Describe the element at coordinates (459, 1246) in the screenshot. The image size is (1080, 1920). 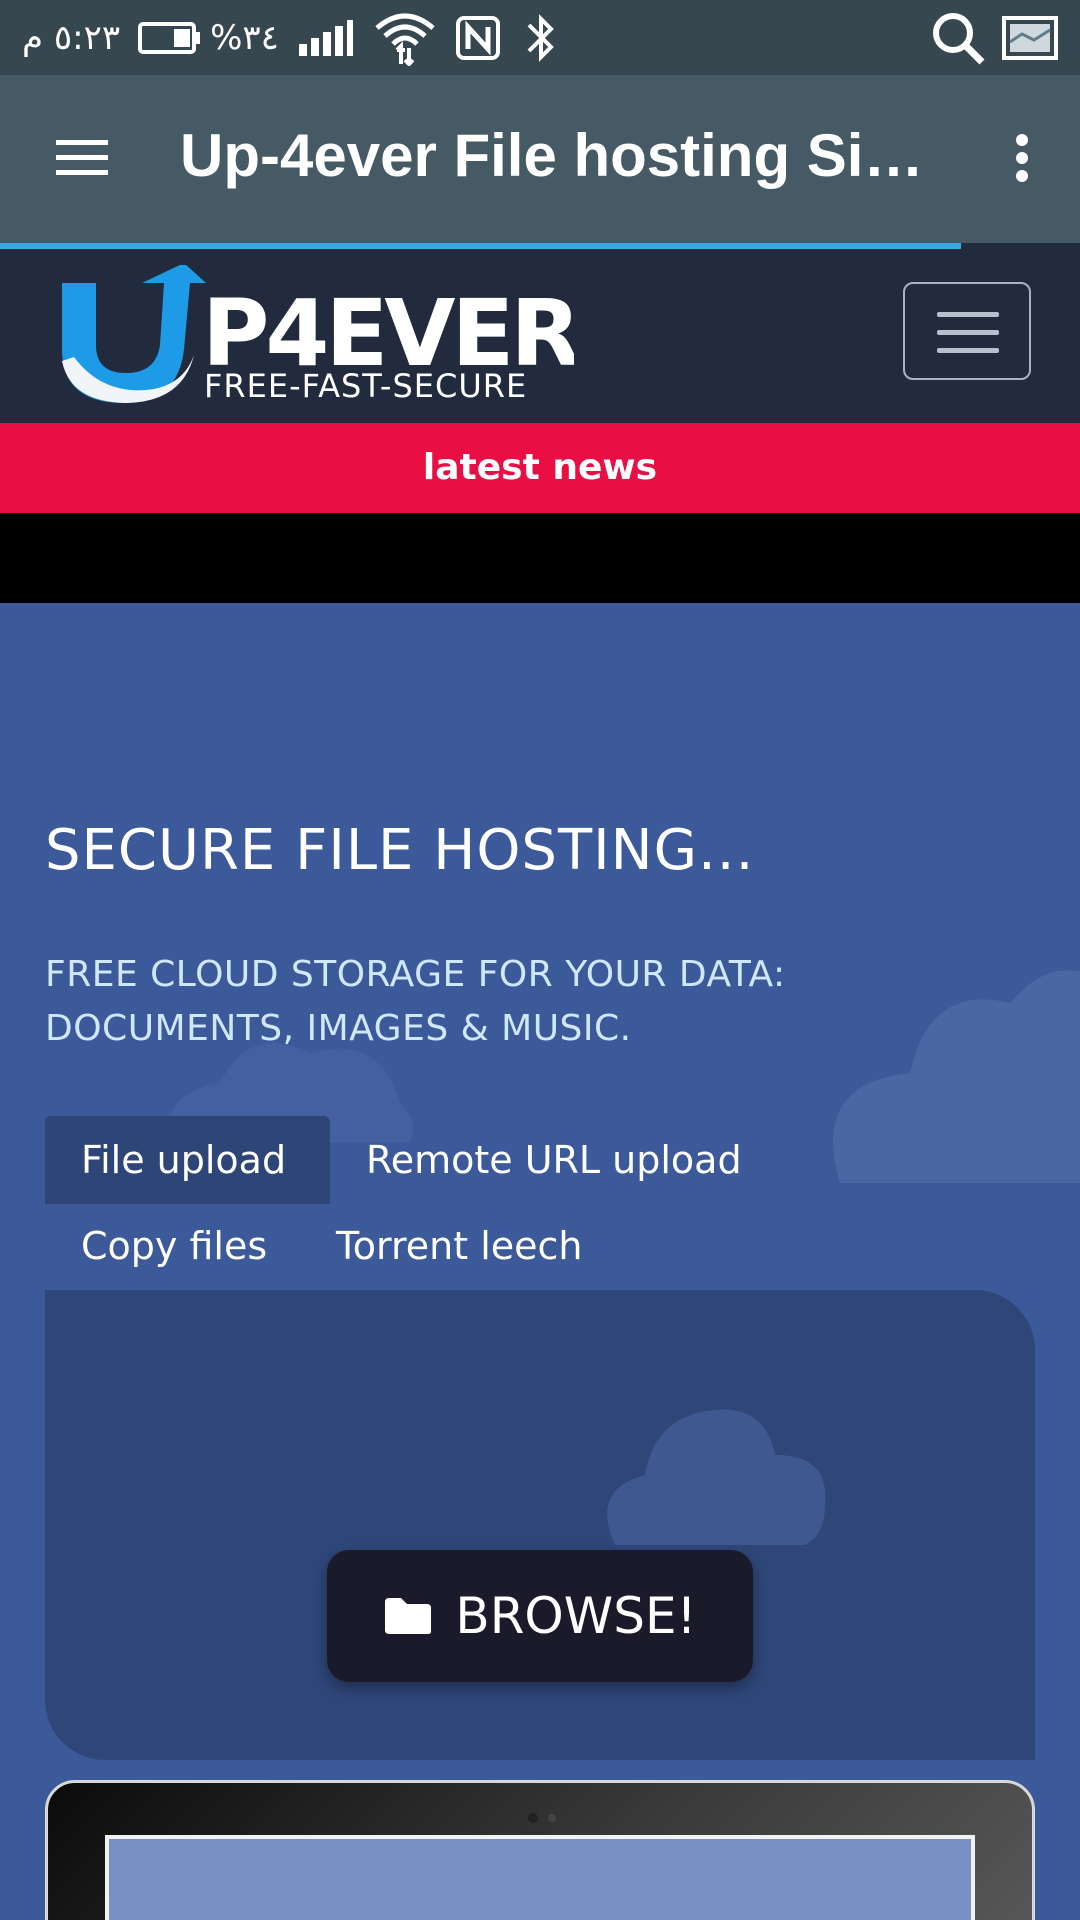
I see `tab-torrent-leech: Torrent leech` at that location.